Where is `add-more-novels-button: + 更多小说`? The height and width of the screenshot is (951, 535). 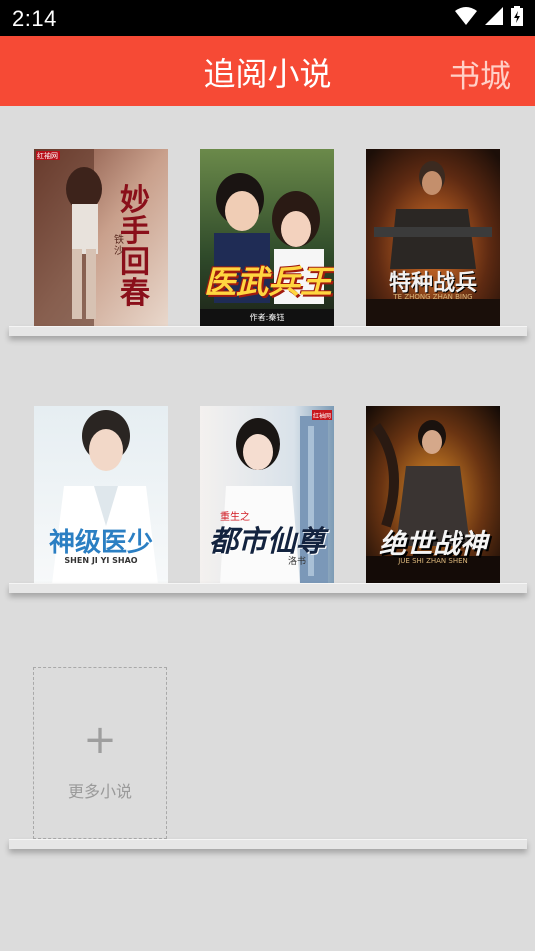
add-more-novels-button: + 更多小说 is located at coordinates (100, 753).